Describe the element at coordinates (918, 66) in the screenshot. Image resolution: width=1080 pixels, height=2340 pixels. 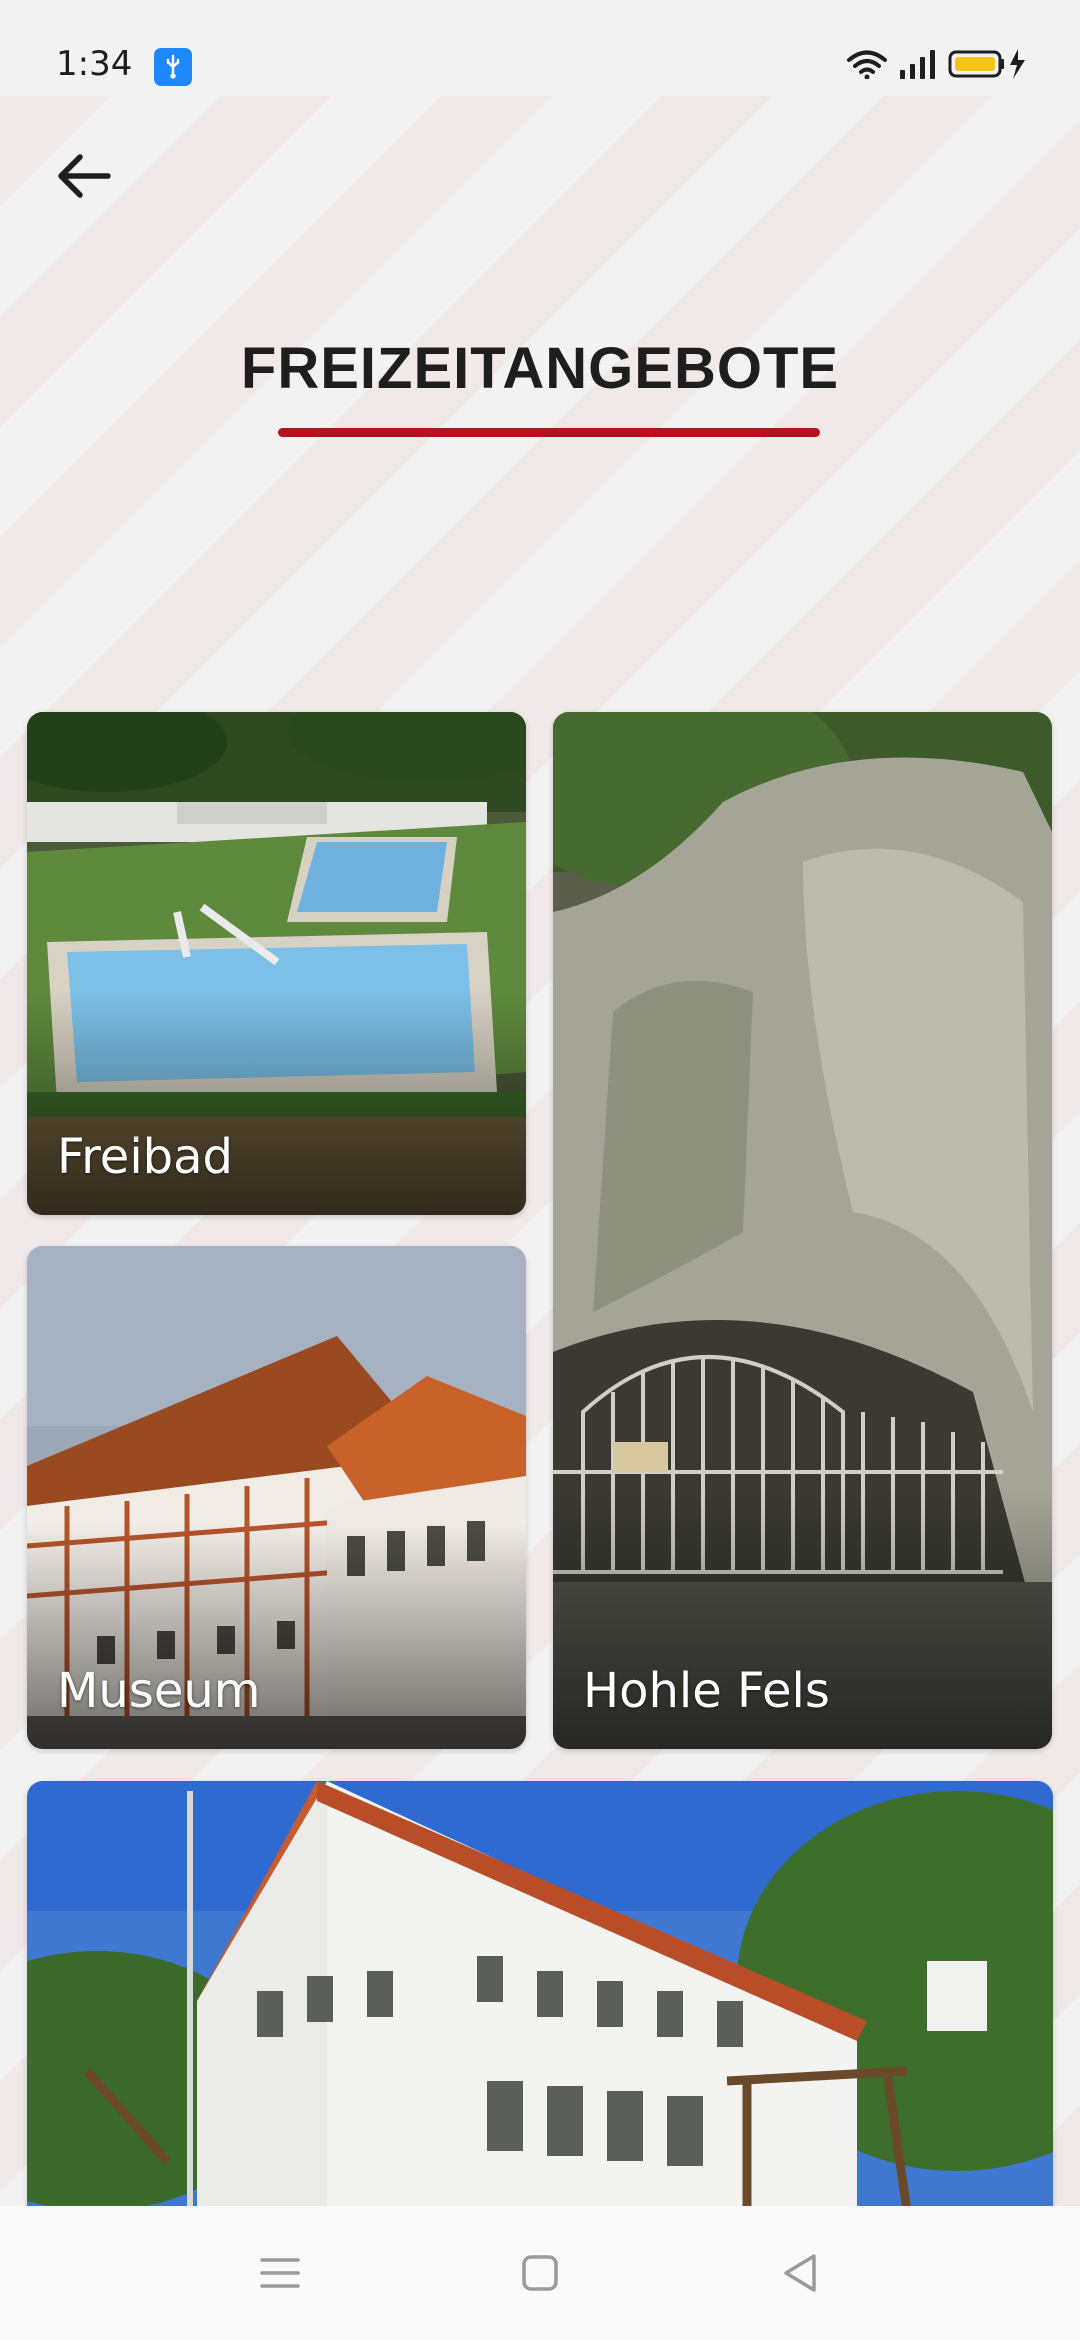
I see `signal-icon` at that location.